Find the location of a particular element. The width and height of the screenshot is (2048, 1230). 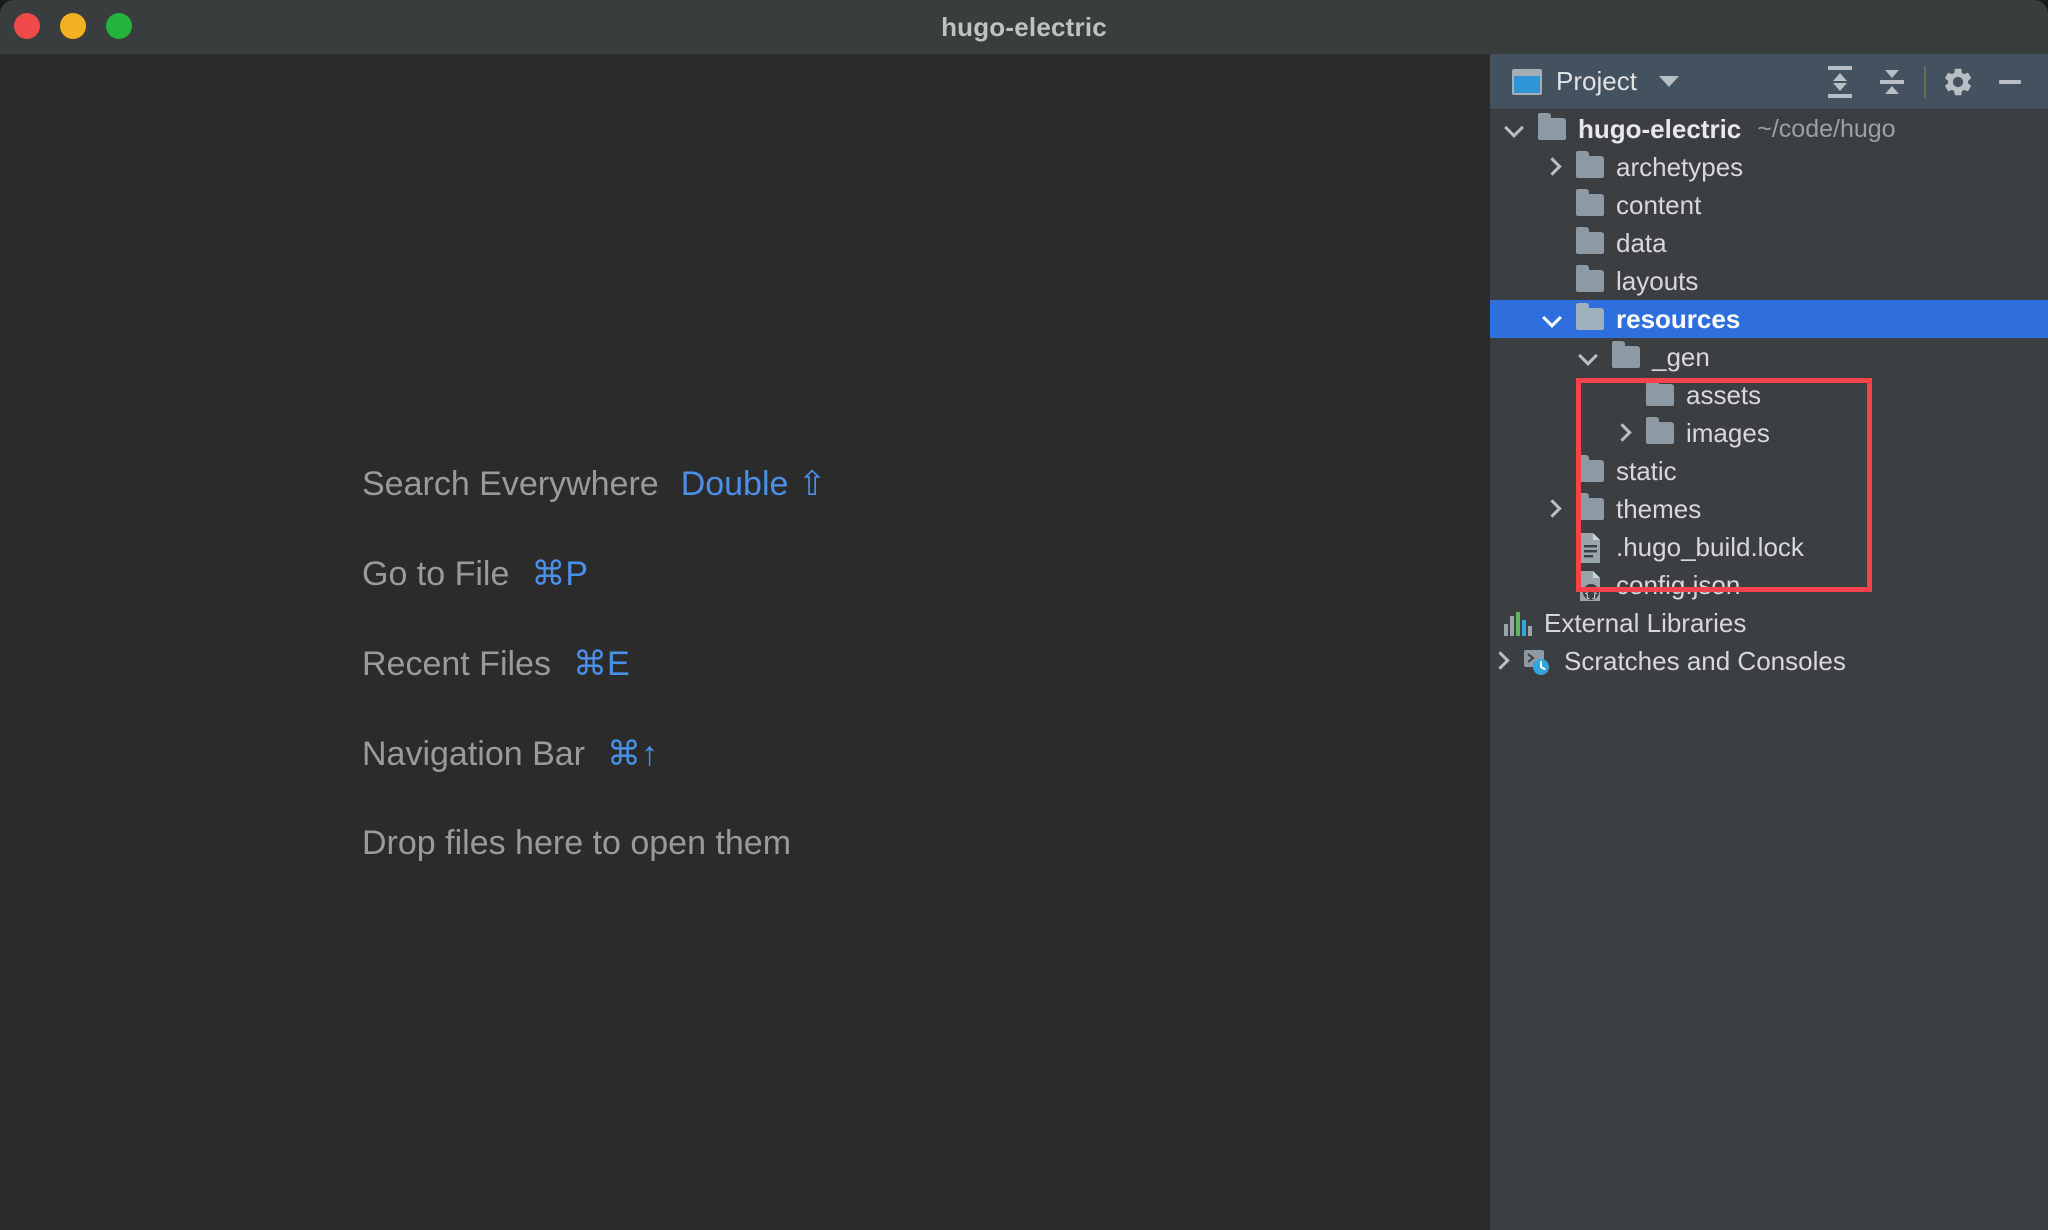

tree-row-themes: themes is located at coordinates (1769, 509).